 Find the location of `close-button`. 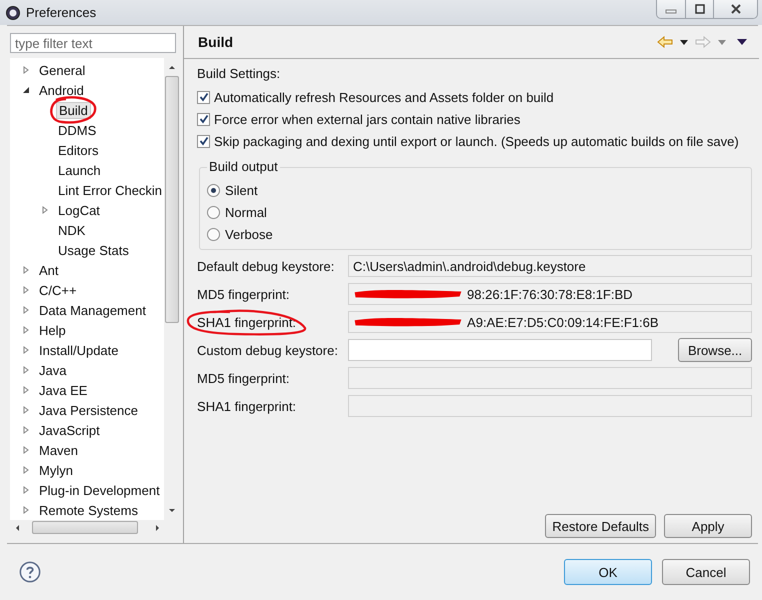

close-button is located at coordinates (735, 9).